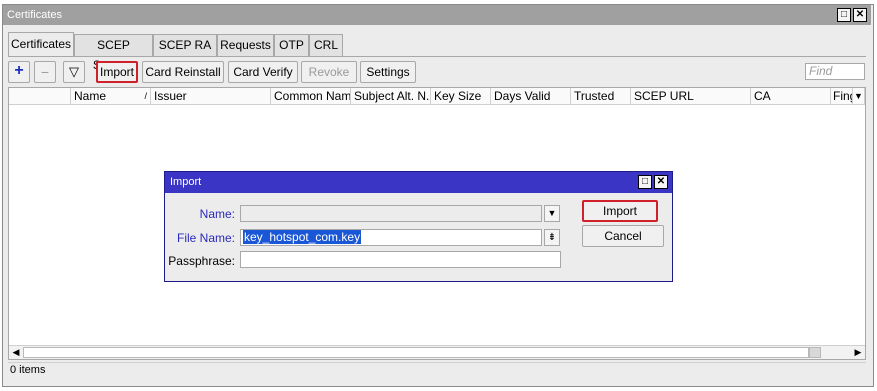  What do you see at coordinates (842, 96) in the screenshot?
I see `column-header-fingerprint: Fing` at bounding box center [842, 96].